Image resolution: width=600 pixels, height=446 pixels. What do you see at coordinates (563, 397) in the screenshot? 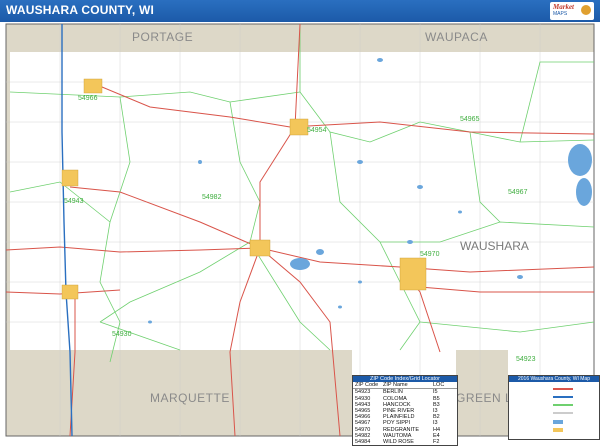
I see `legend-line-highway` at bounding box center [563, 397].